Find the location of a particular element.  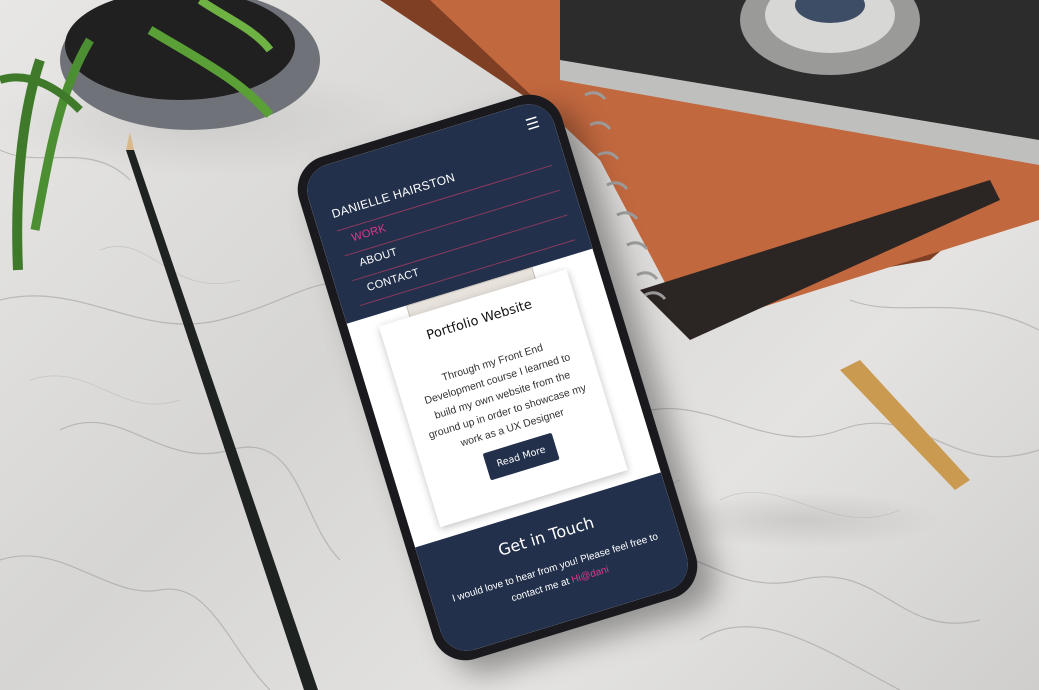

contact-email-link: Hi@dani is located at coordinates (590, 575).